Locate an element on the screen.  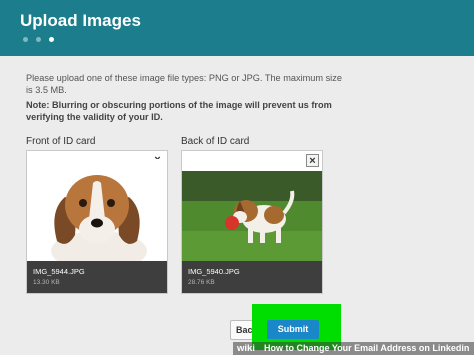
back-id-upload-card: × IMG_5940.JPG 28.76 KB is located at coordinates (252, 222).